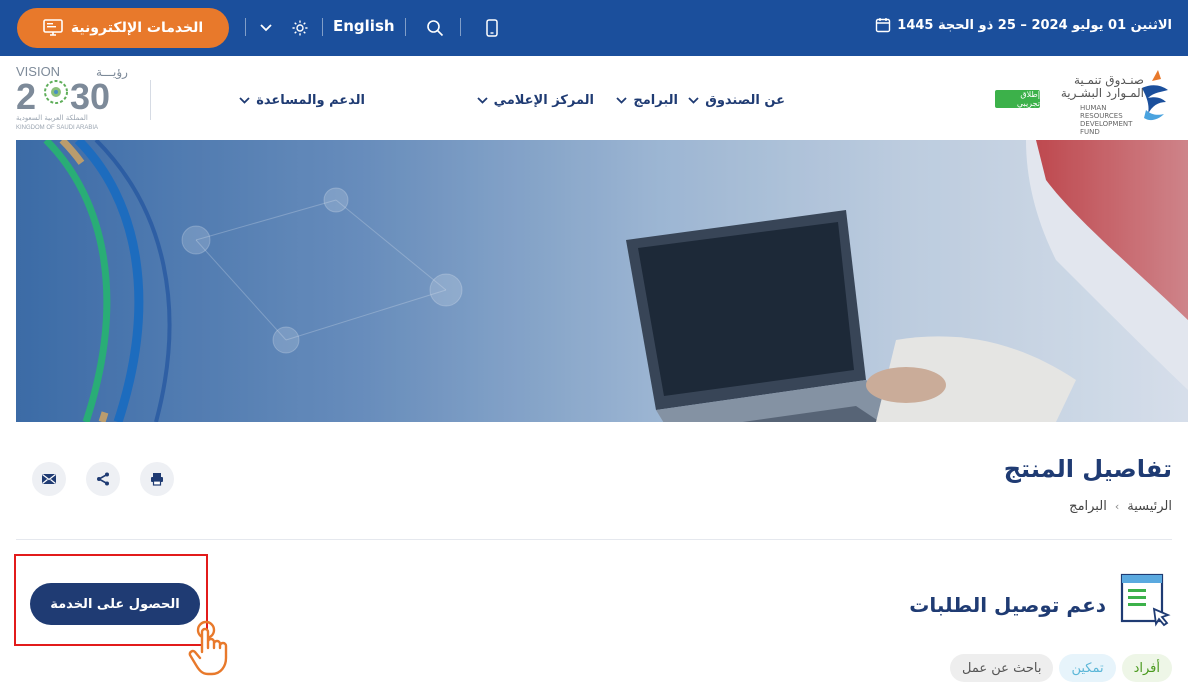 This screenshot has width=1188, height=682. Describe the element at coordinates (1149, 506) in the screenshot. I see `breadcrumb-home: الرئيسية` at that location.